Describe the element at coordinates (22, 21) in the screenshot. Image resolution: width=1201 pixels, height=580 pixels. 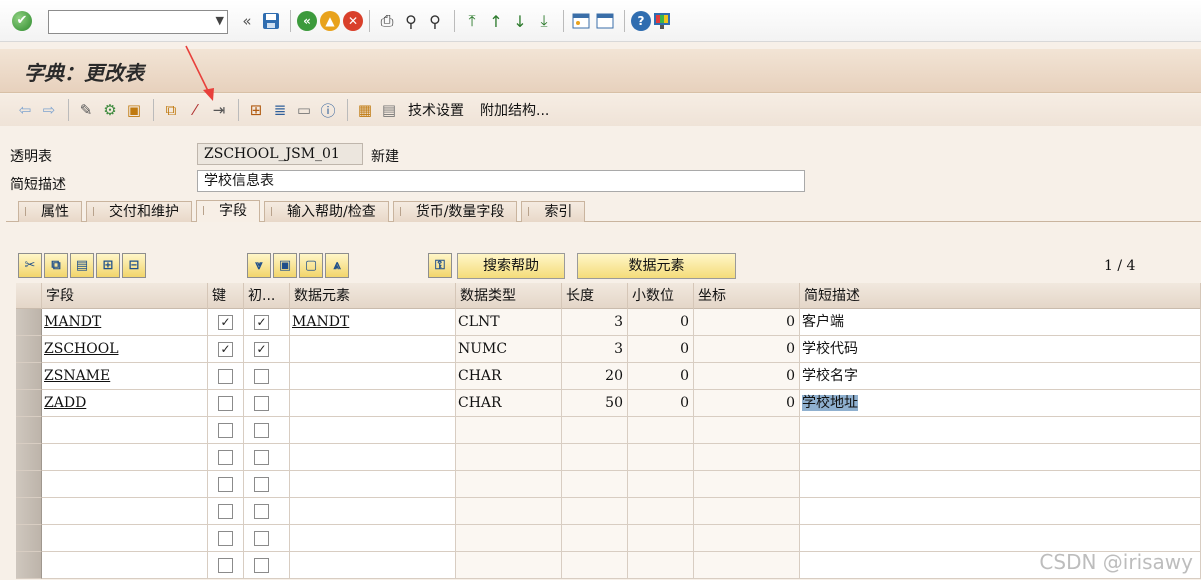
I see `enter-check-icon: ✔` at that location.